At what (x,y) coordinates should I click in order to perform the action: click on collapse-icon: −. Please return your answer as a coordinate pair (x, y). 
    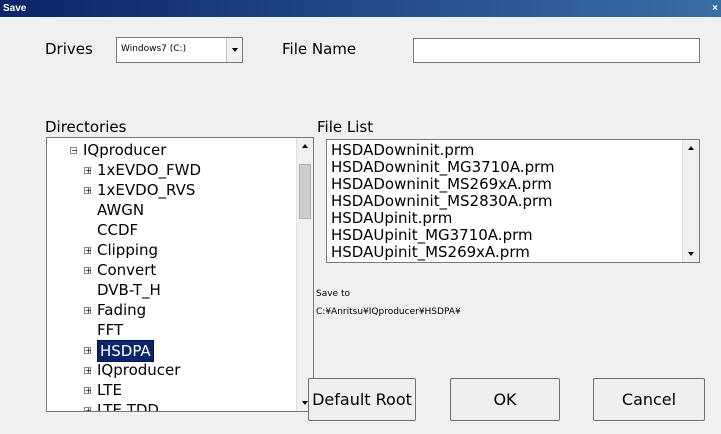
    Looking at the image, I should click on (74, 151).